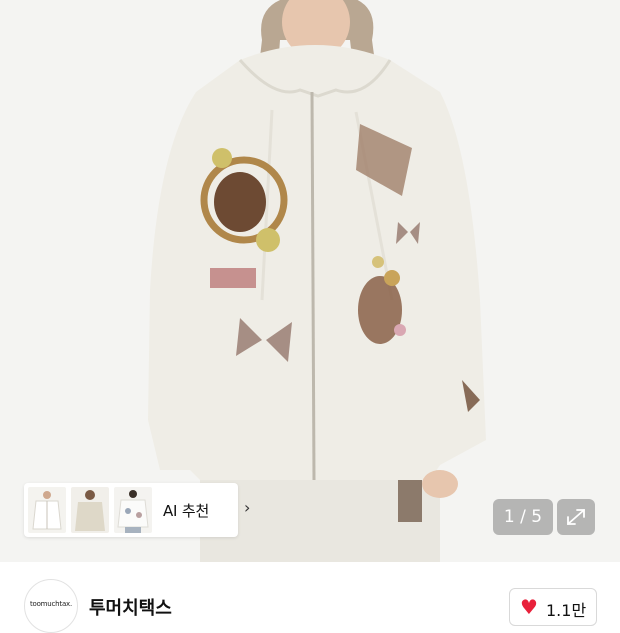 This screenshot has width=620, height=633. Describe the element at coordinates (130, 607) in the screenshot. I see `store-name: 투머치택스` at that location.